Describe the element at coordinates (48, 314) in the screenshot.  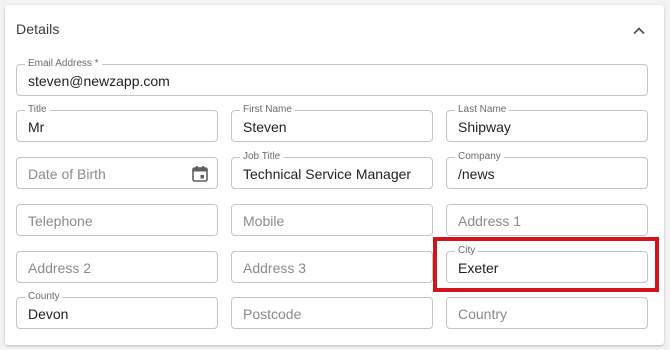
I see `county-value: Devon` at that location.